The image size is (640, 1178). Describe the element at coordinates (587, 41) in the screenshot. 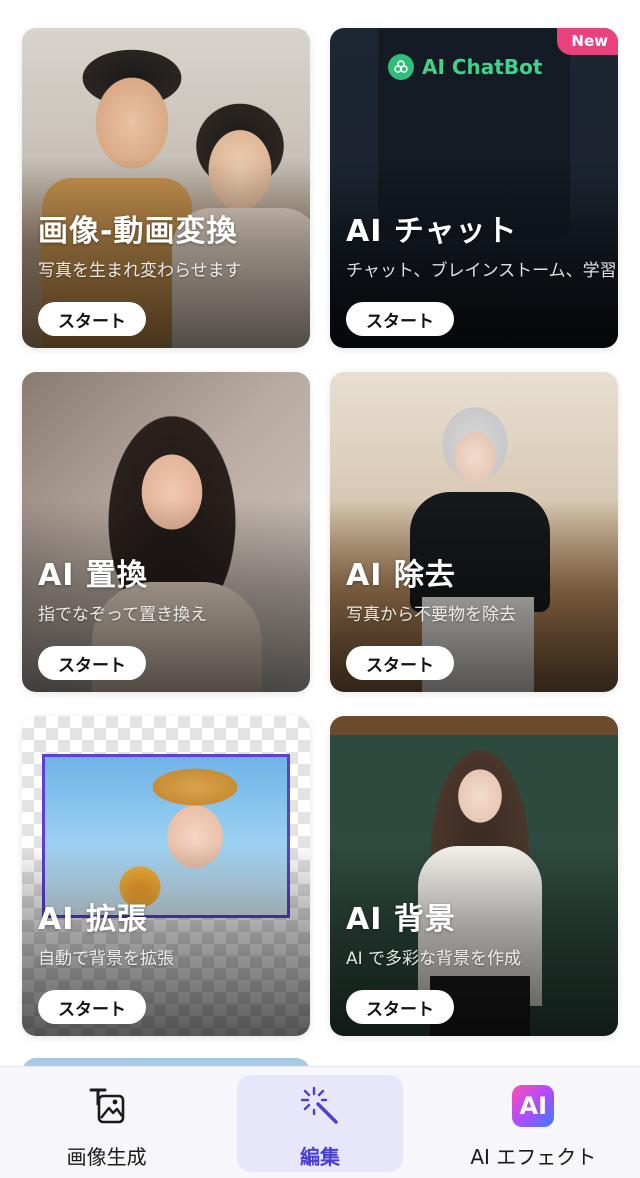

I see `new-badge: New` at that location.